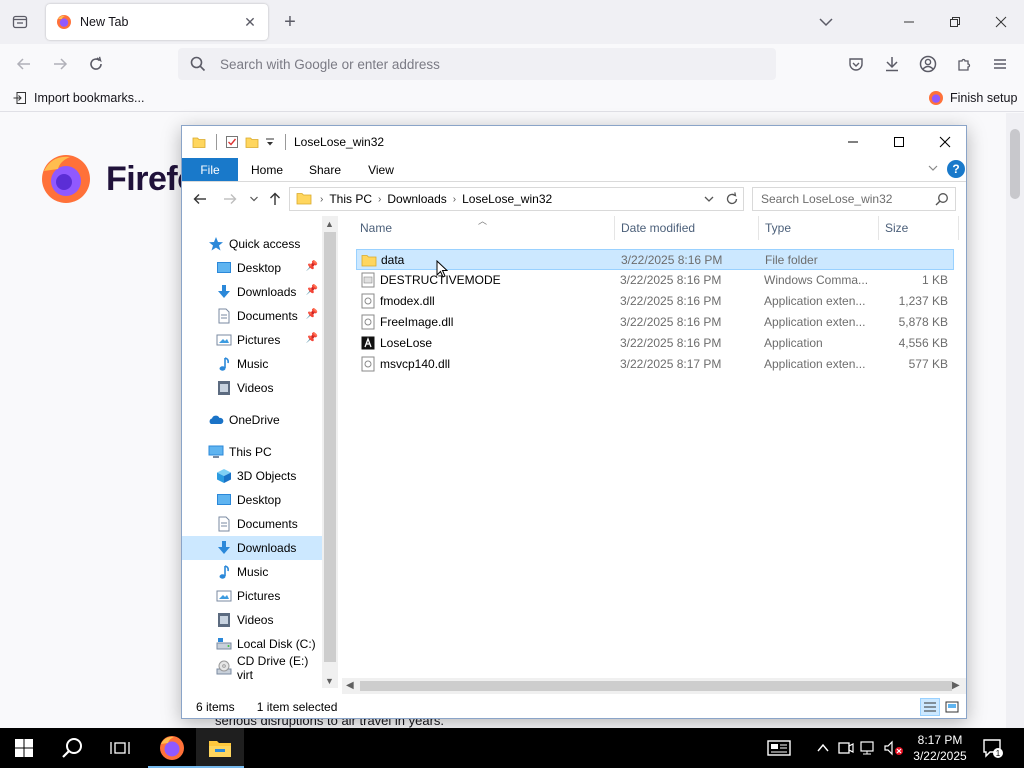 This screenshot has width=1024, height=768. I want to click on tab-home: Home, so click(267, 169).